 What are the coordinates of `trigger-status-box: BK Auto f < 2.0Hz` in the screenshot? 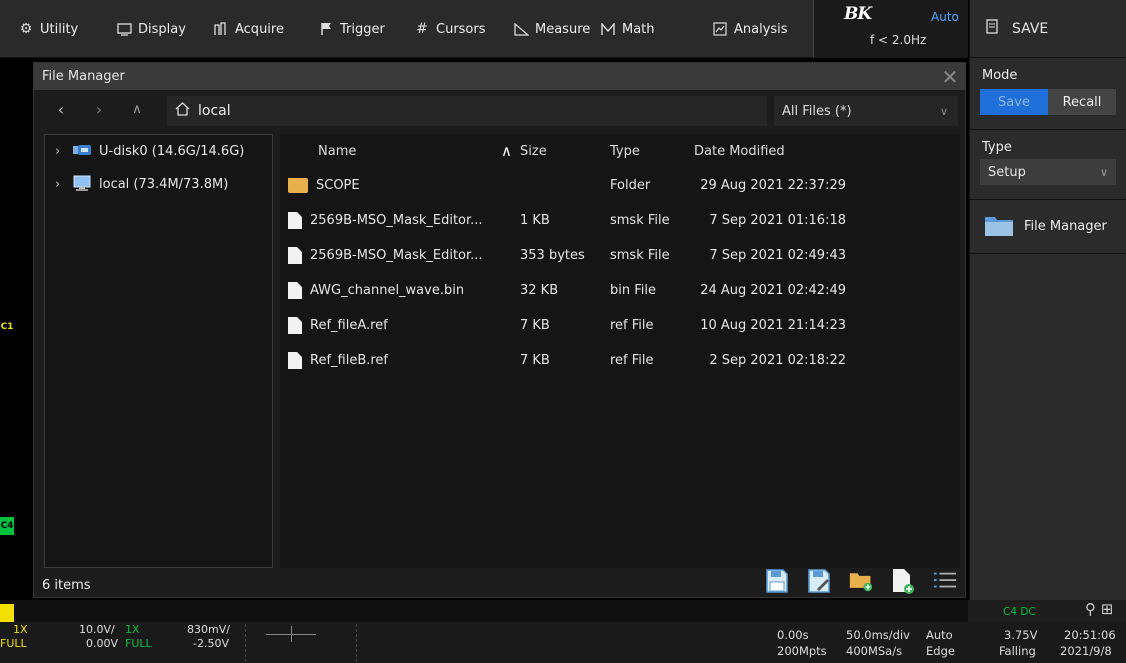 It's located at (890, 29).